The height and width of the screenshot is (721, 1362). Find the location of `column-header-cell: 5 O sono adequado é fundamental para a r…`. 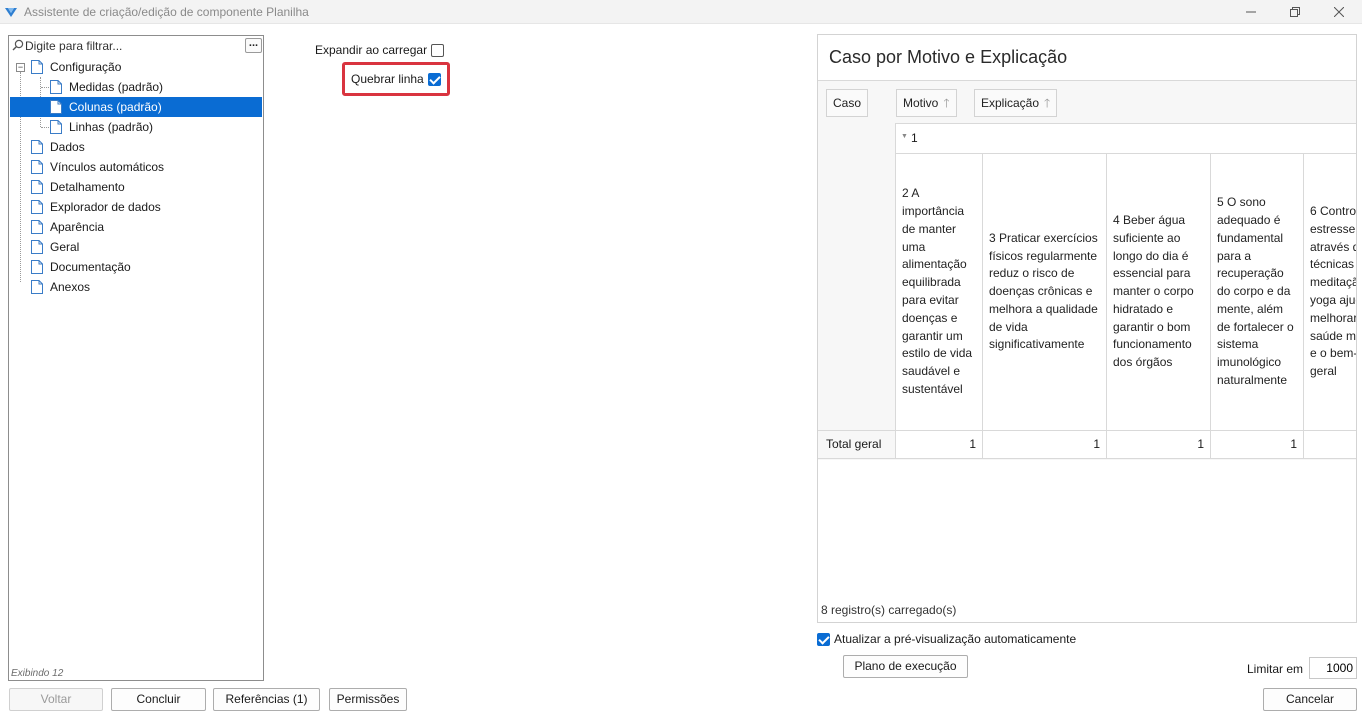

column-header-cell: 5 O sono adequado é fundamental para a r… is located at coordinates (1256, 291).